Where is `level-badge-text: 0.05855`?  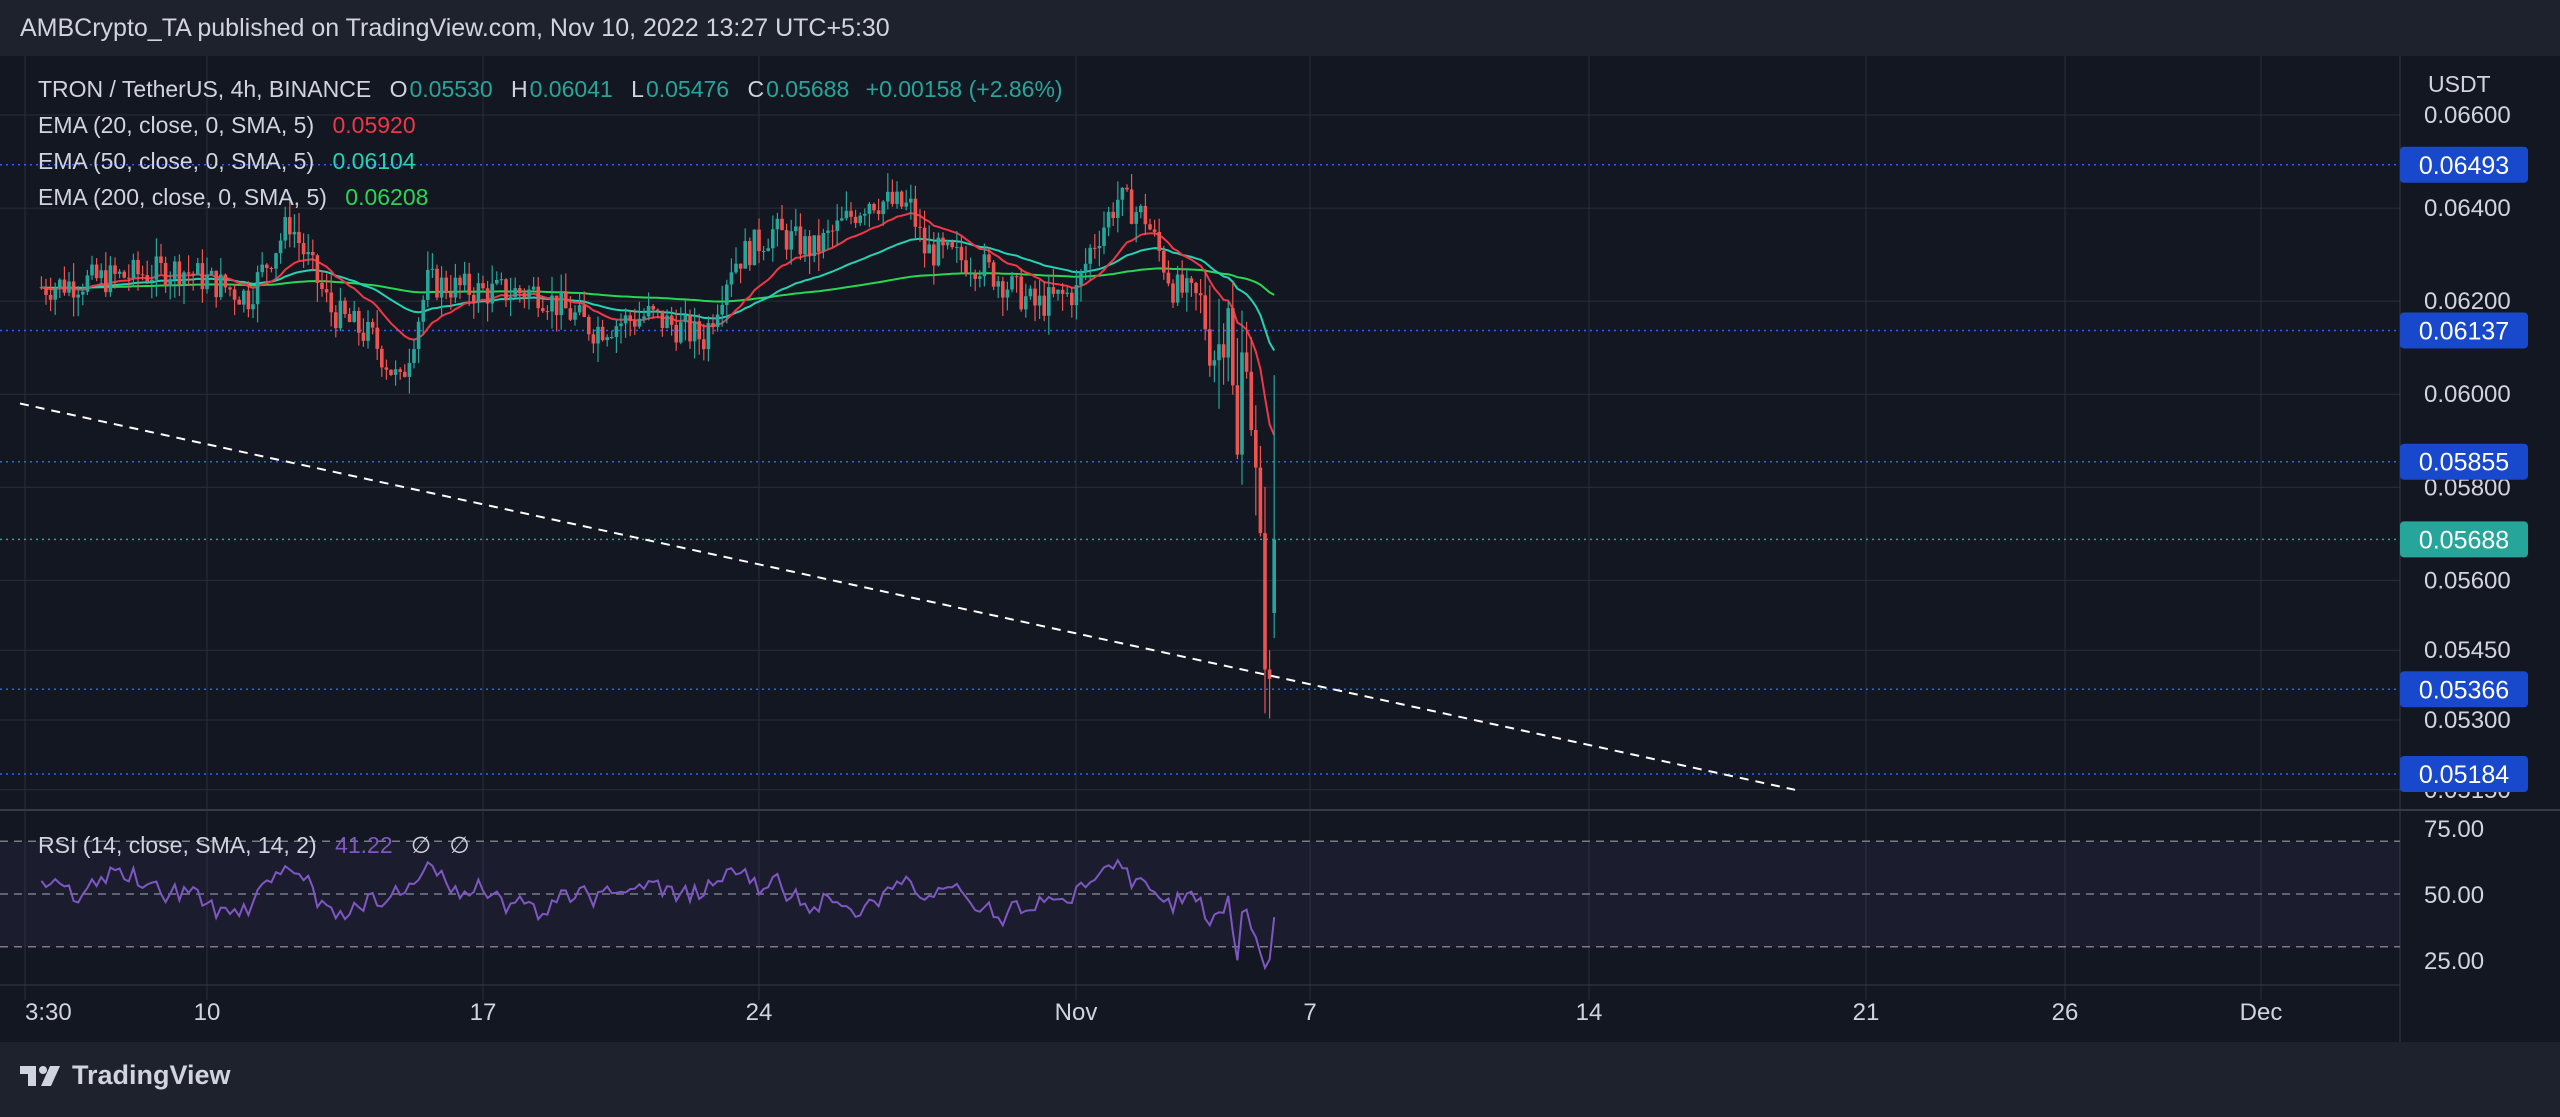 level-badge-text: 0.05855 is located at coordinates (2464, 463).